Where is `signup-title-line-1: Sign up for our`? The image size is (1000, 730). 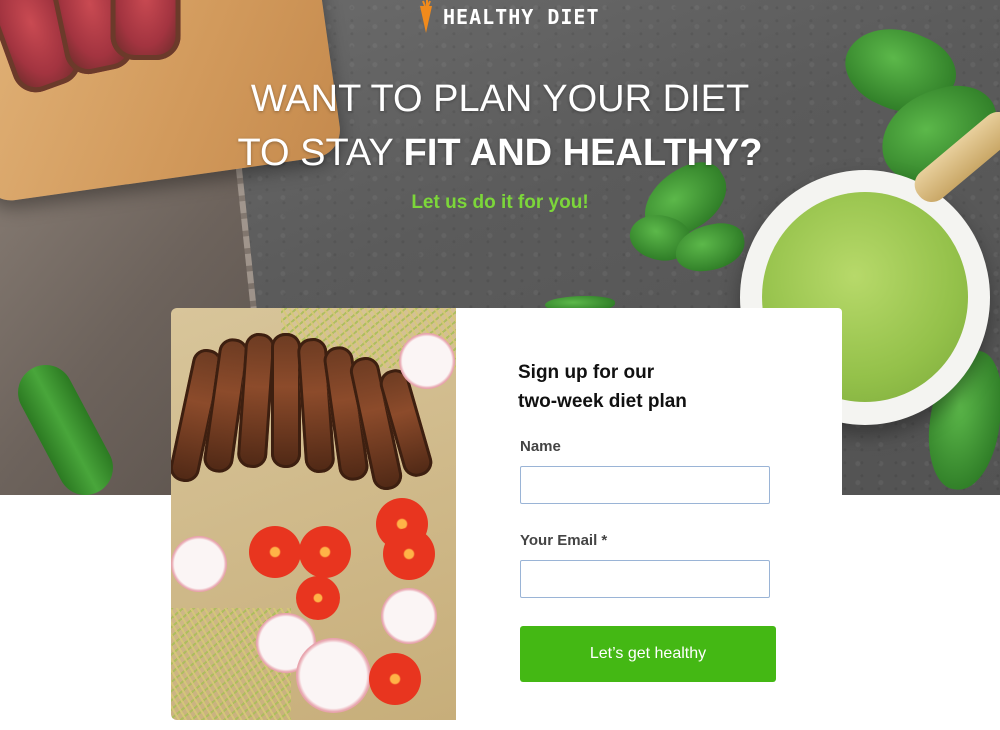 signup-title-line-1: Sign up for our is located at coordinates (586, 372).